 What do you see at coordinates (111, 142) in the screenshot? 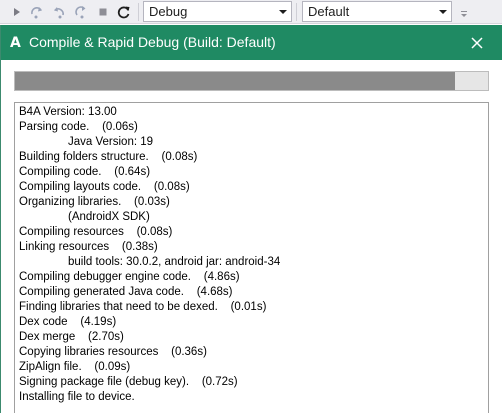
I see `log-line: Java Version: 19` at bounding box center [111, 142].